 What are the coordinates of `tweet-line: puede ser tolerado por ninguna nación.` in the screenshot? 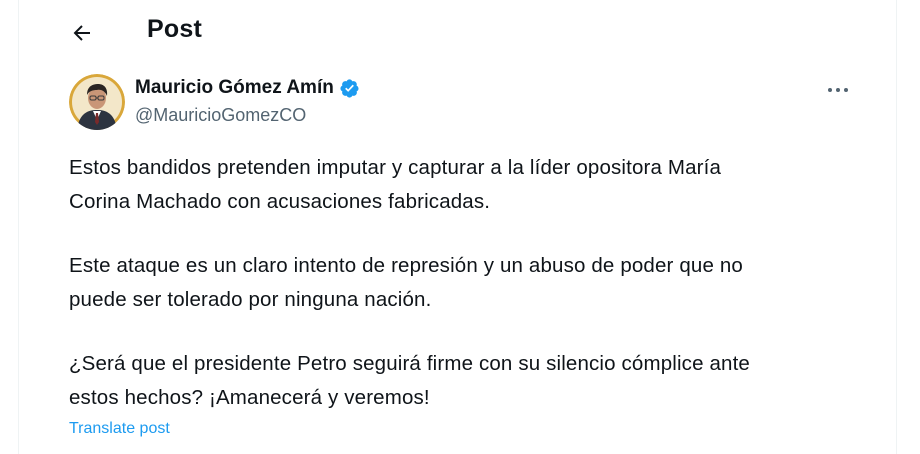 It's located at (250, 299).